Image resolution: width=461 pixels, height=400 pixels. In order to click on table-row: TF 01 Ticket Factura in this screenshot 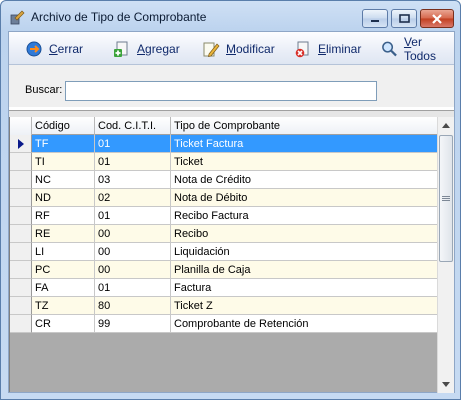, I will do `click(223, 144)`.